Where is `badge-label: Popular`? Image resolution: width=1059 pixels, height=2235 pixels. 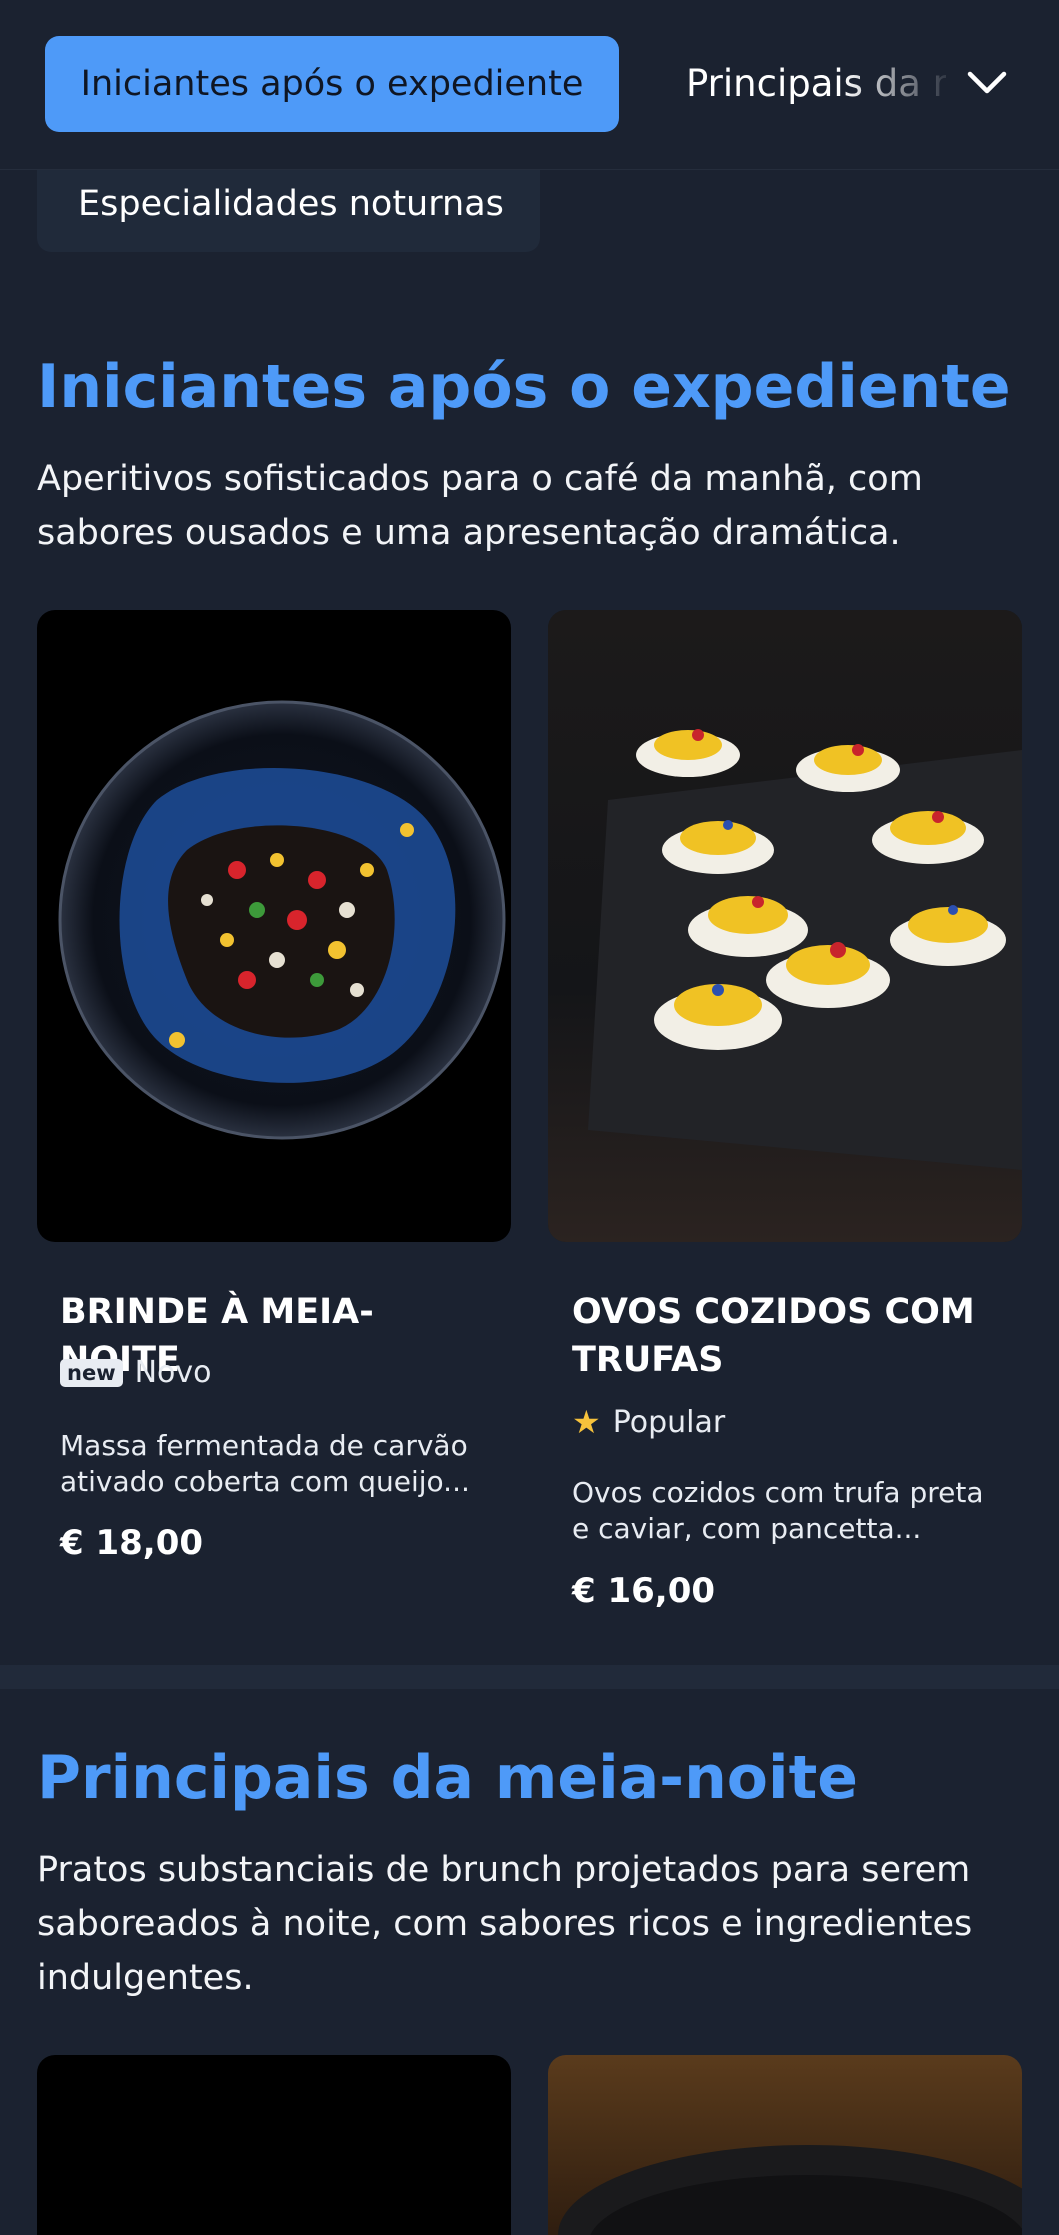 badge-label: Popular is located at coordinates (669, 1422).